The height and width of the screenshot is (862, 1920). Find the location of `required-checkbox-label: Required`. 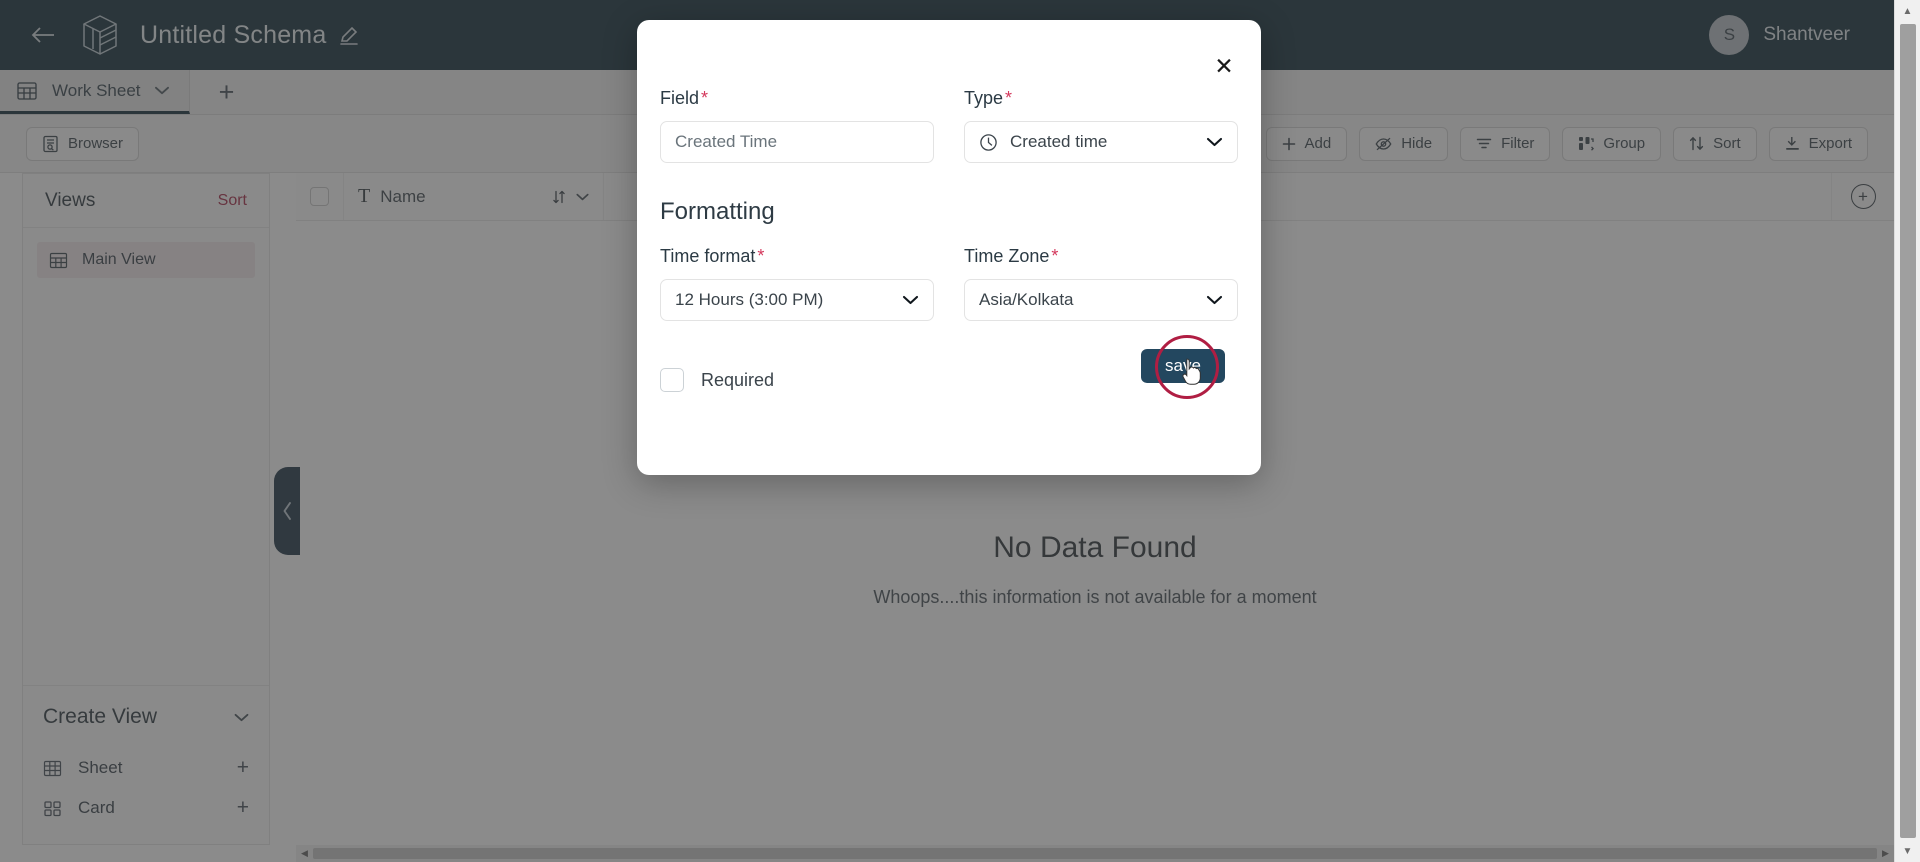

required-checkbox-label: Required is located at coordinates (738, 379).